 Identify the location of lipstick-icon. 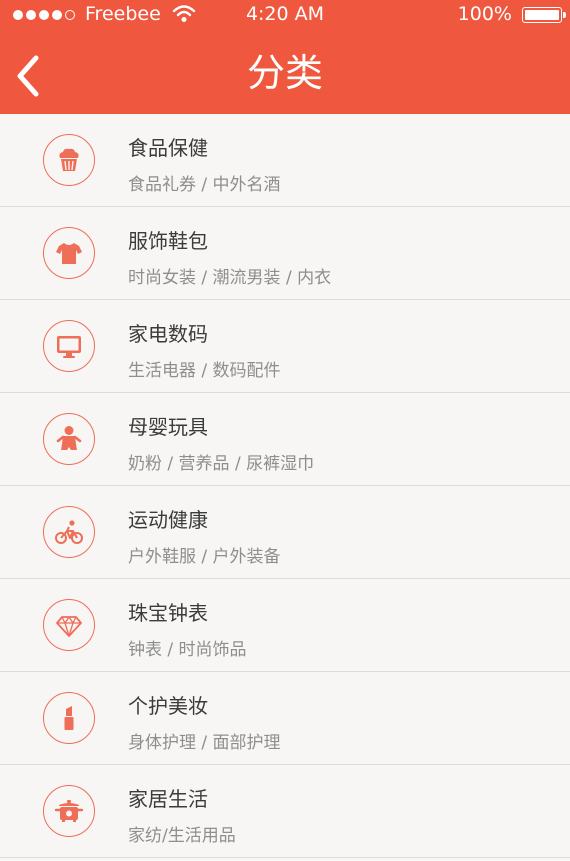
(69, 718).